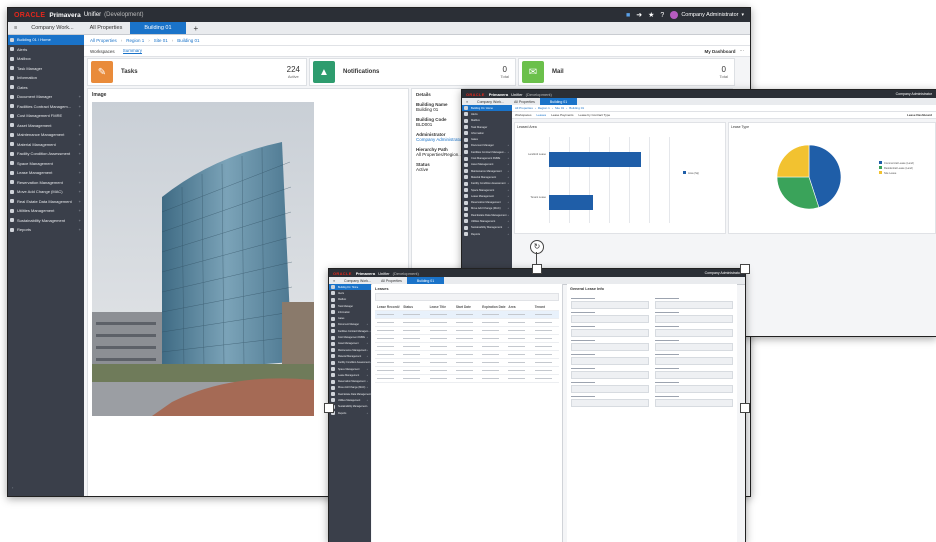  I want to click on dashboard-selector: My Dashboard, so click(719, 51).